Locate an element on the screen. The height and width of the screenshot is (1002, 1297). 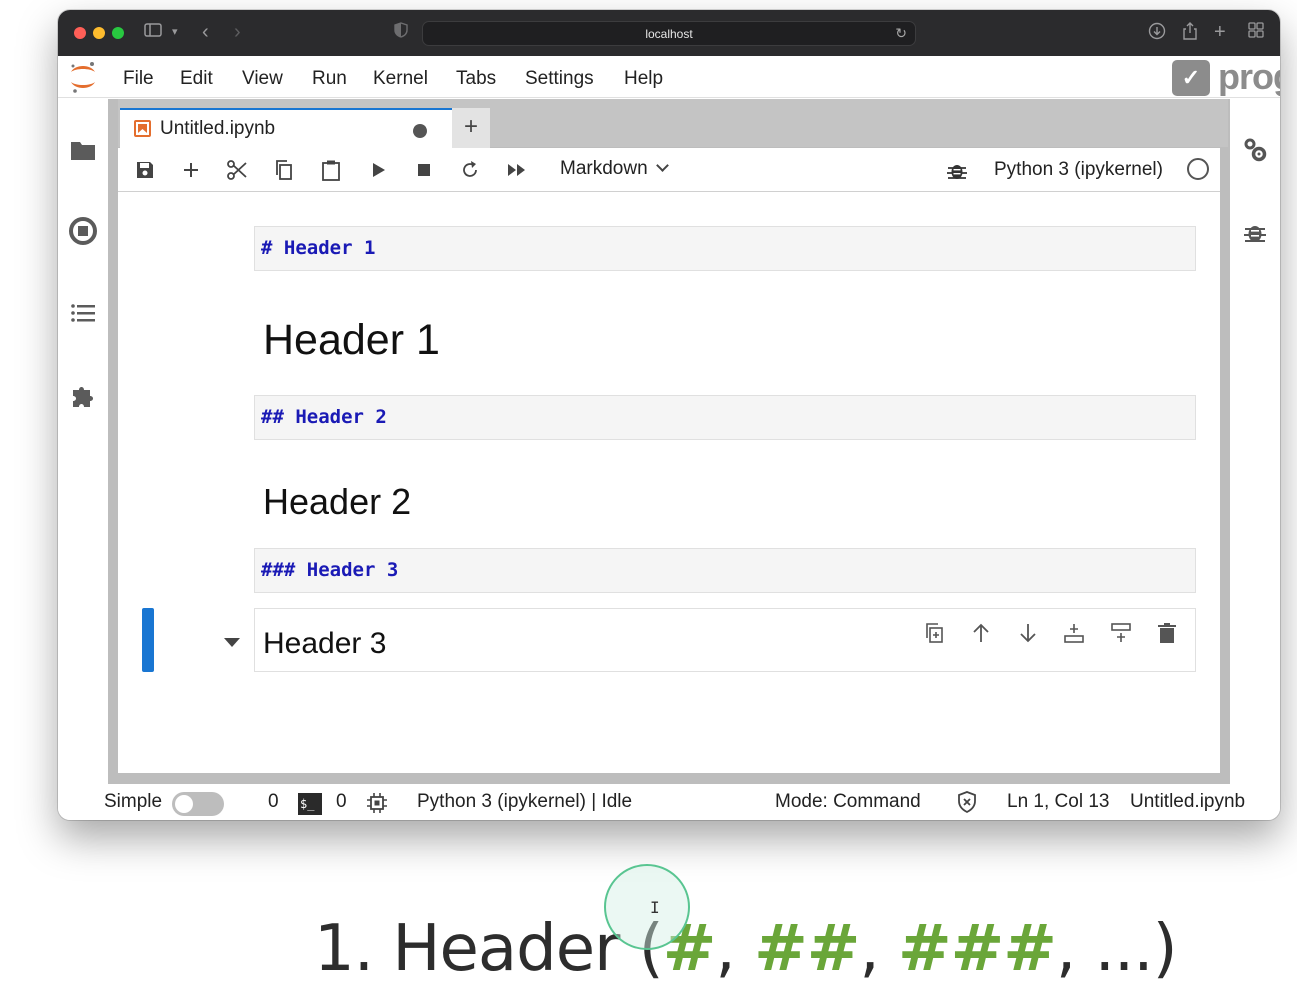
sidebar-toggle-icon is located at coordinates (153, 33).